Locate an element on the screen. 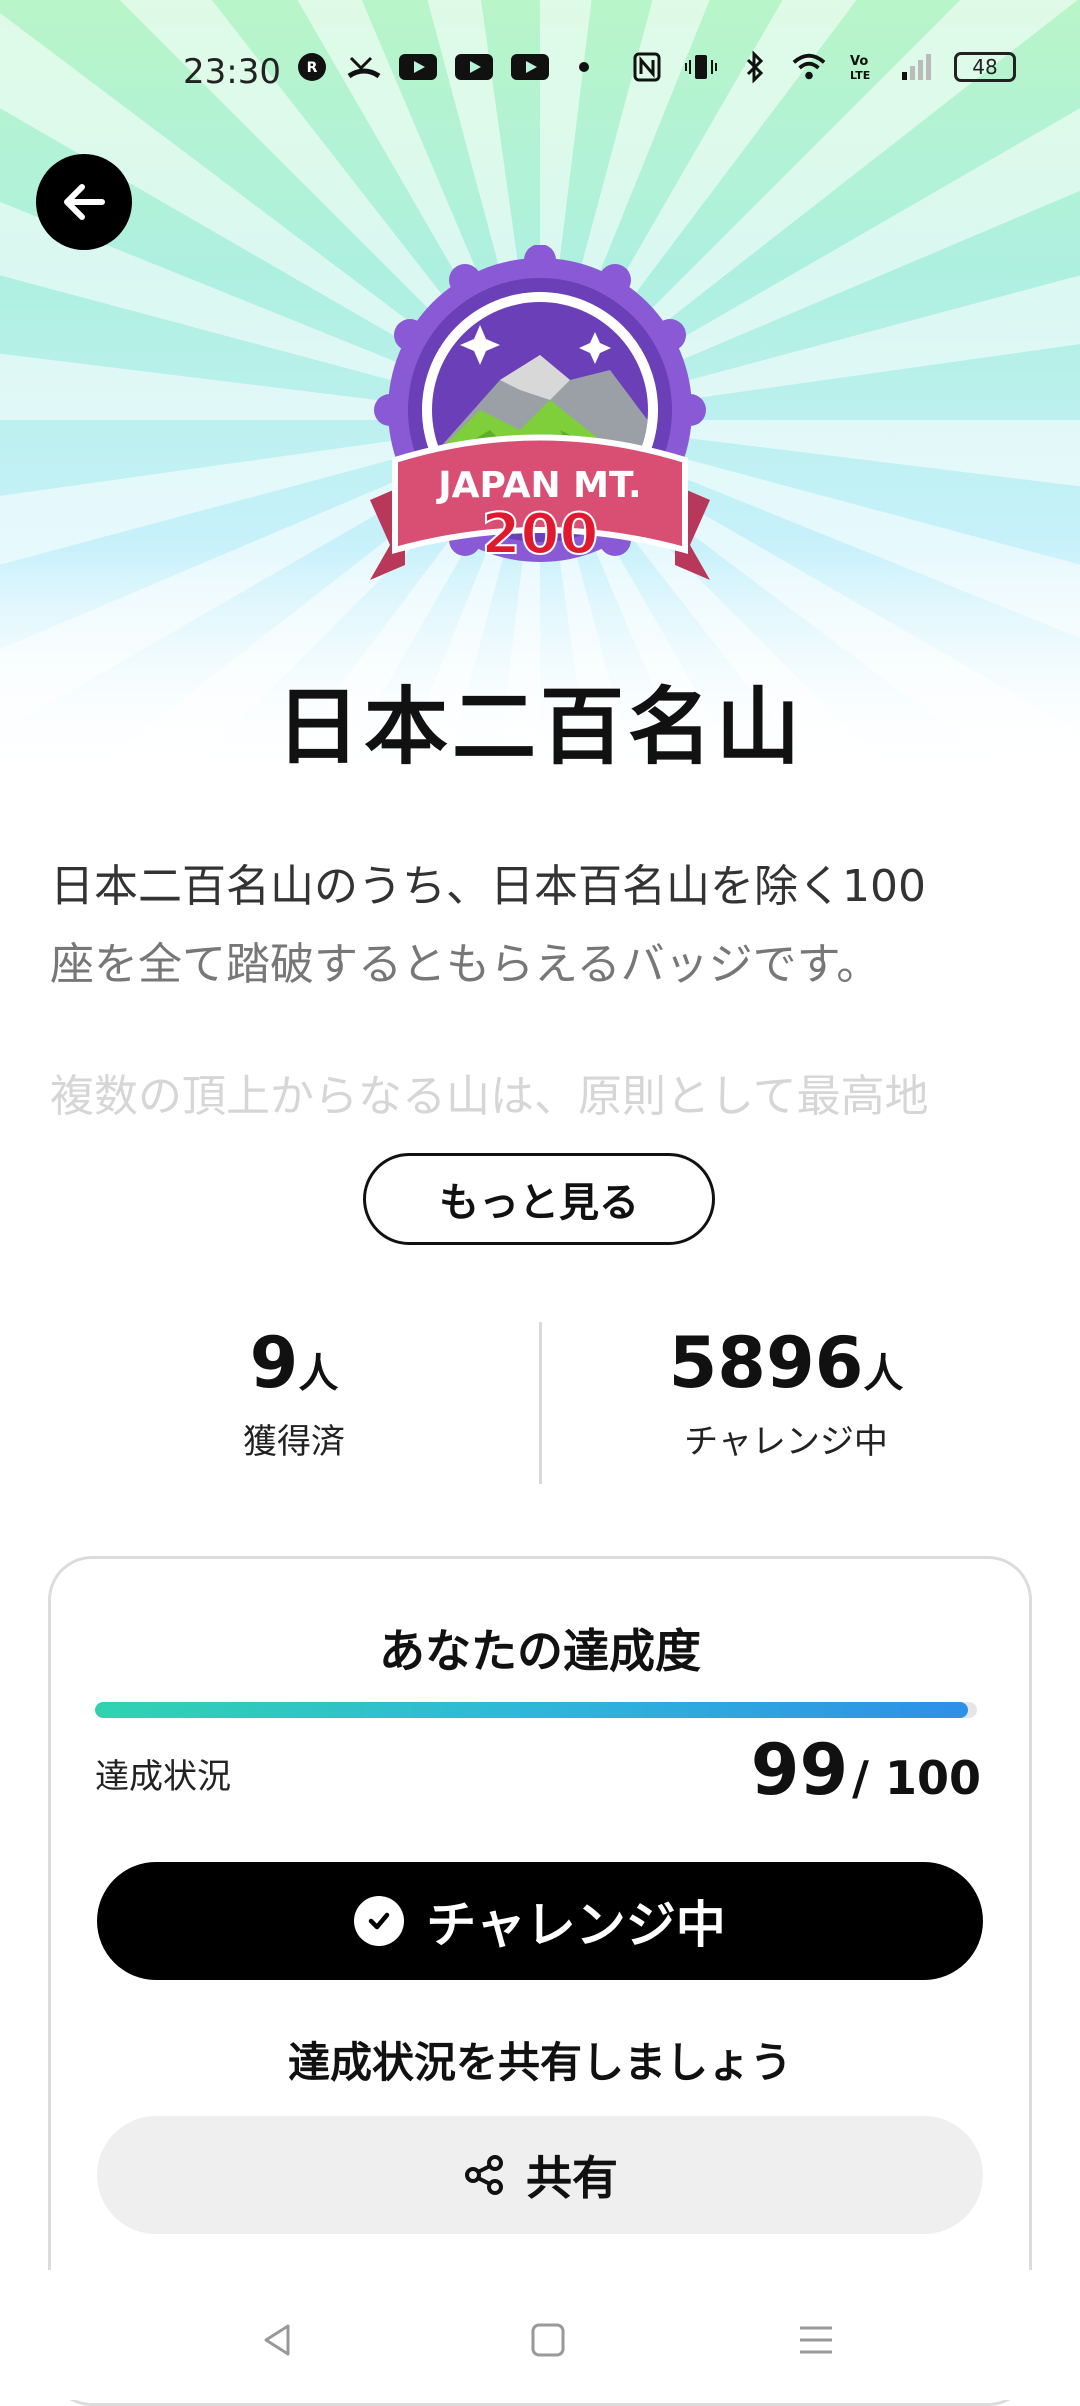 The image size is (1080, 2406). signal-icon is located at coordinates (917, 67).